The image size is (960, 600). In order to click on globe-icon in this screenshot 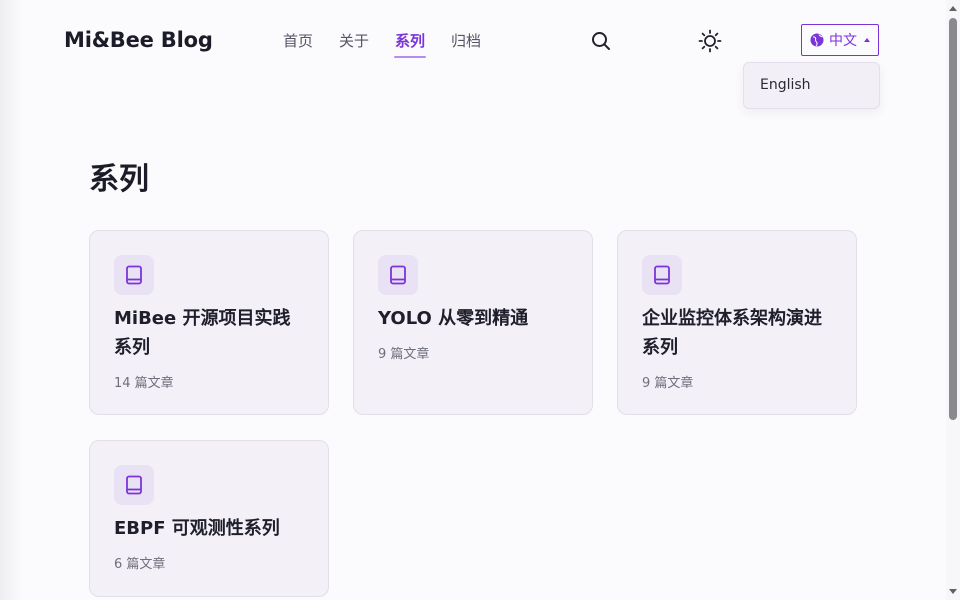, I will do `click(817, 40)`.